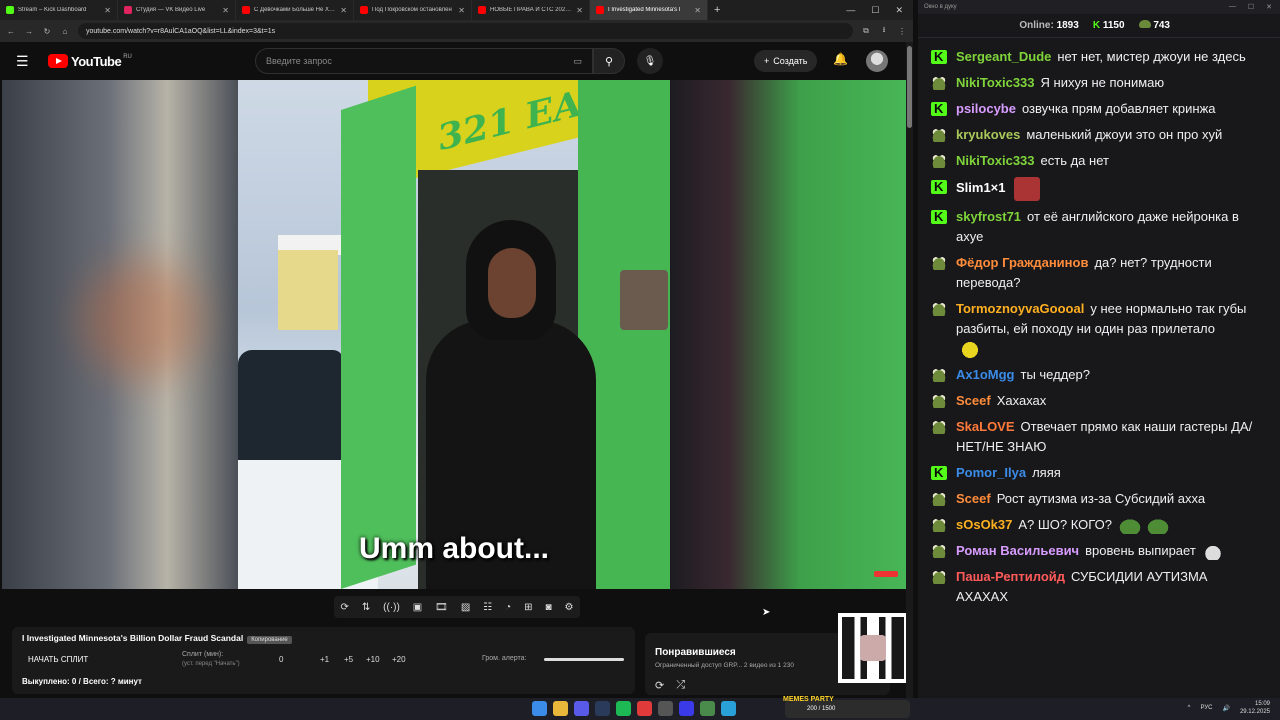 This screenshot has height=720, width=1280. Describe the element at coordinates (560, 708) in the screenshot. I see `chrome-icon` at that location.